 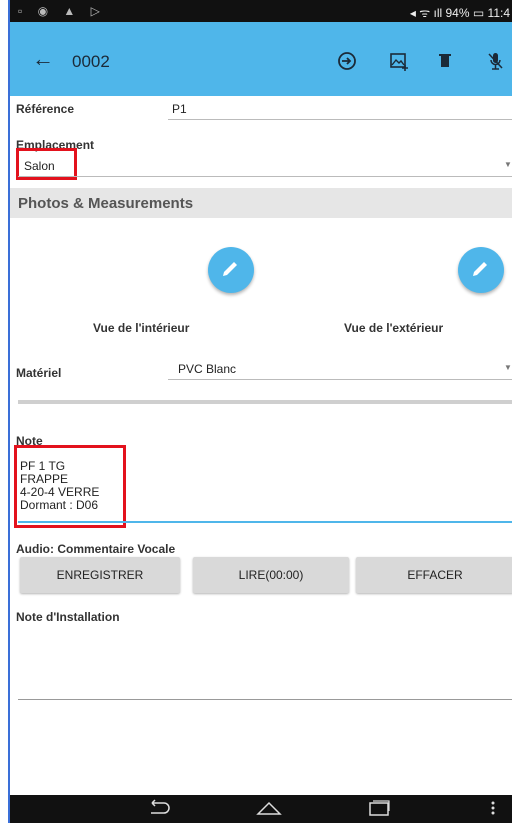 What do you see at coordinates (45, 109) in the screenshot?
I see `reference-label: Référence` at bounding box center [45, 109].